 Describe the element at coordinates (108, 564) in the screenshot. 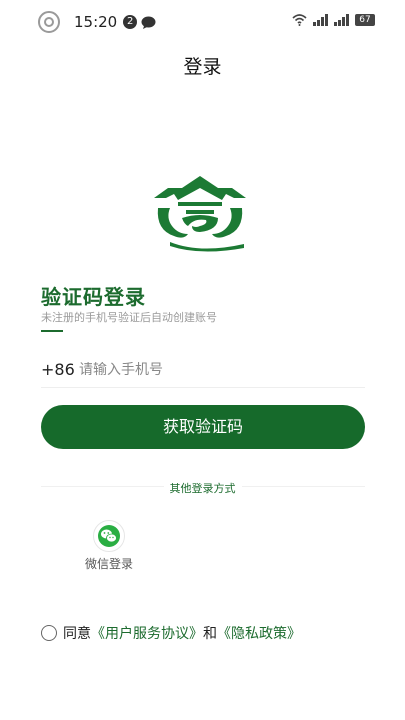

I see `wechat-login-label: 微信登录` at that location.